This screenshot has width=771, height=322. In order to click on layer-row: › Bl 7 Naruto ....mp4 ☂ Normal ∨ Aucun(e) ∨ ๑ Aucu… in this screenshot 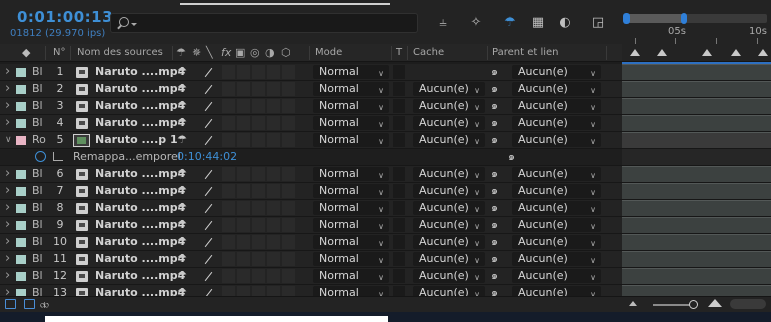, I will do `click(385, 191)`.